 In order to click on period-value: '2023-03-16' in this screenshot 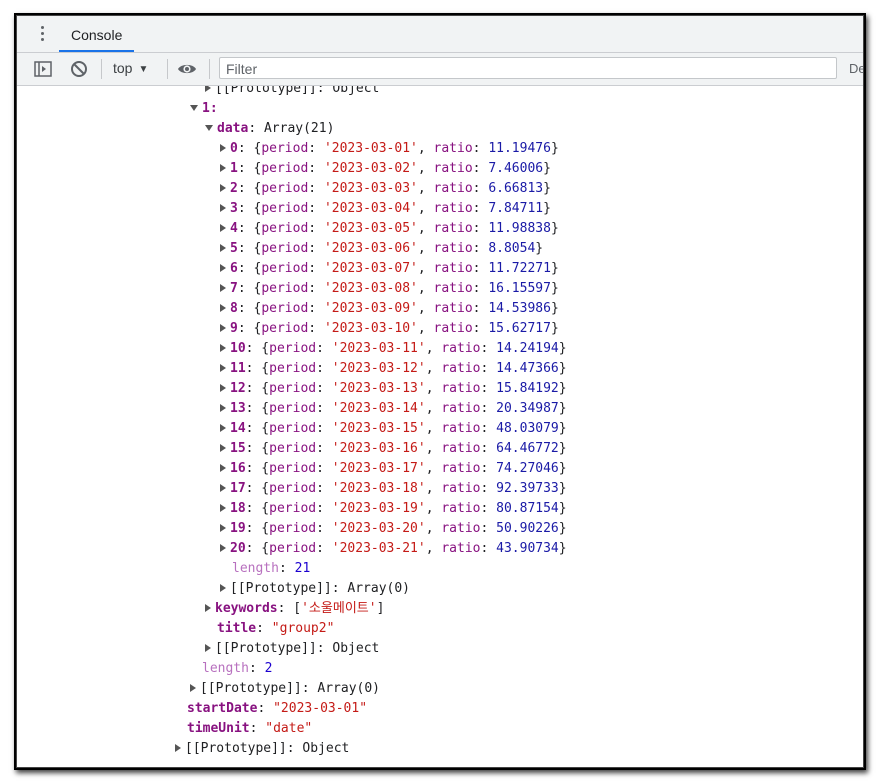, I will do `click(378, 448)`.